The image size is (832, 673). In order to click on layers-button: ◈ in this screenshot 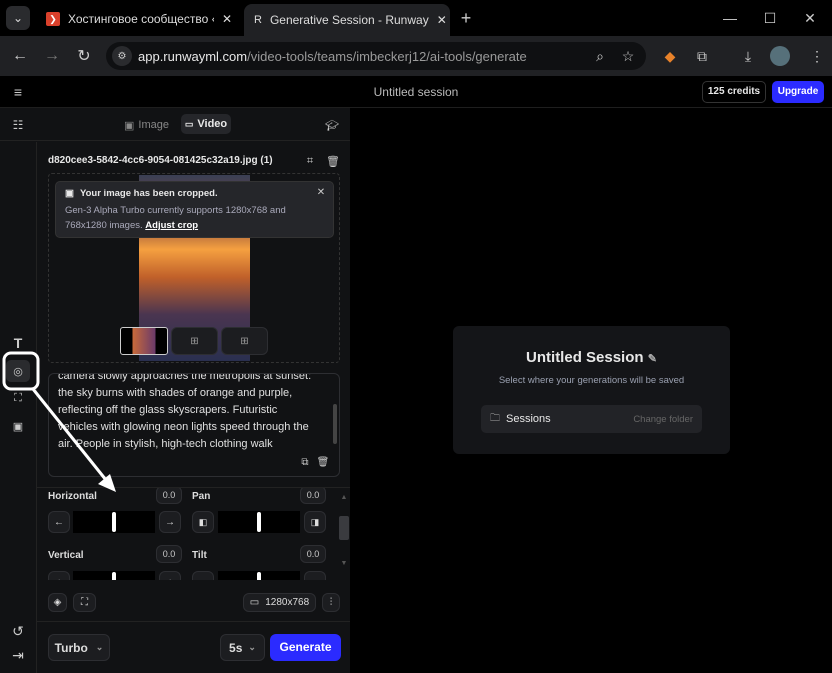, I will do `click(57, 602)`.